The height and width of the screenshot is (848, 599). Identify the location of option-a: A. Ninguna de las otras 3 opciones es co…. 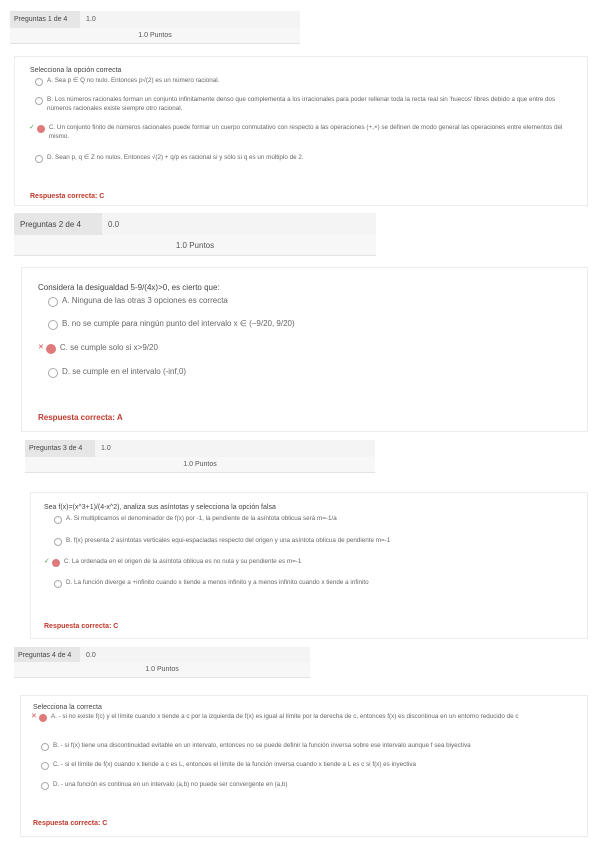
(308, 301).